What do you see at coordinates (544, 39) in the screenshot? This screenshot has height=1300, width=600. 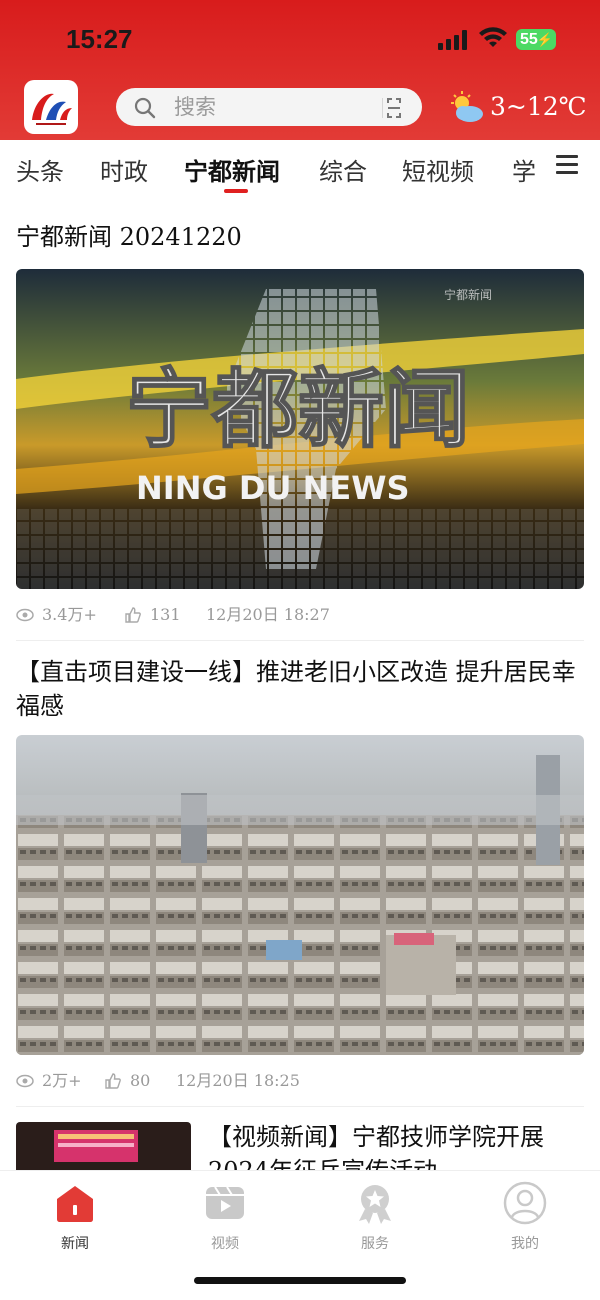 I see `charging-icon: ⚡` at bounding box center [544, 39].